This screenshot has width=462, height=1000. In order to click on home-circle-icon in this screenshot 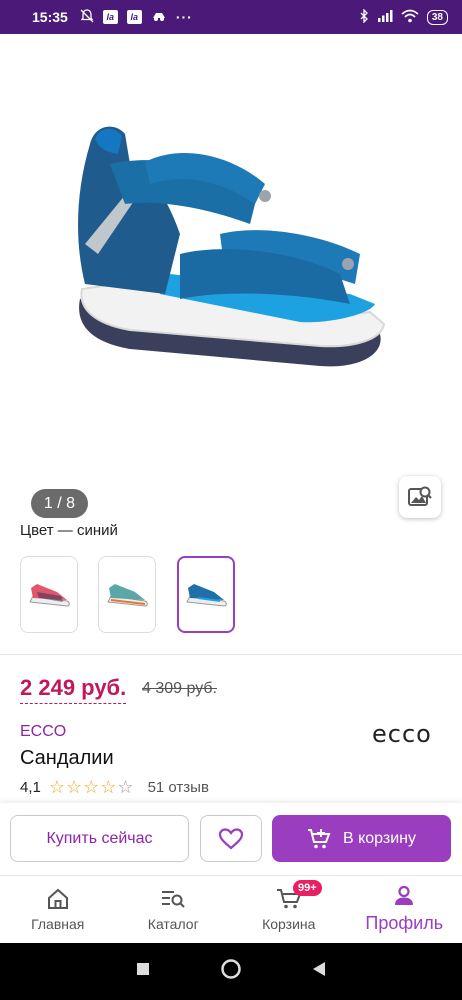, I will do `click(231, 969)`.